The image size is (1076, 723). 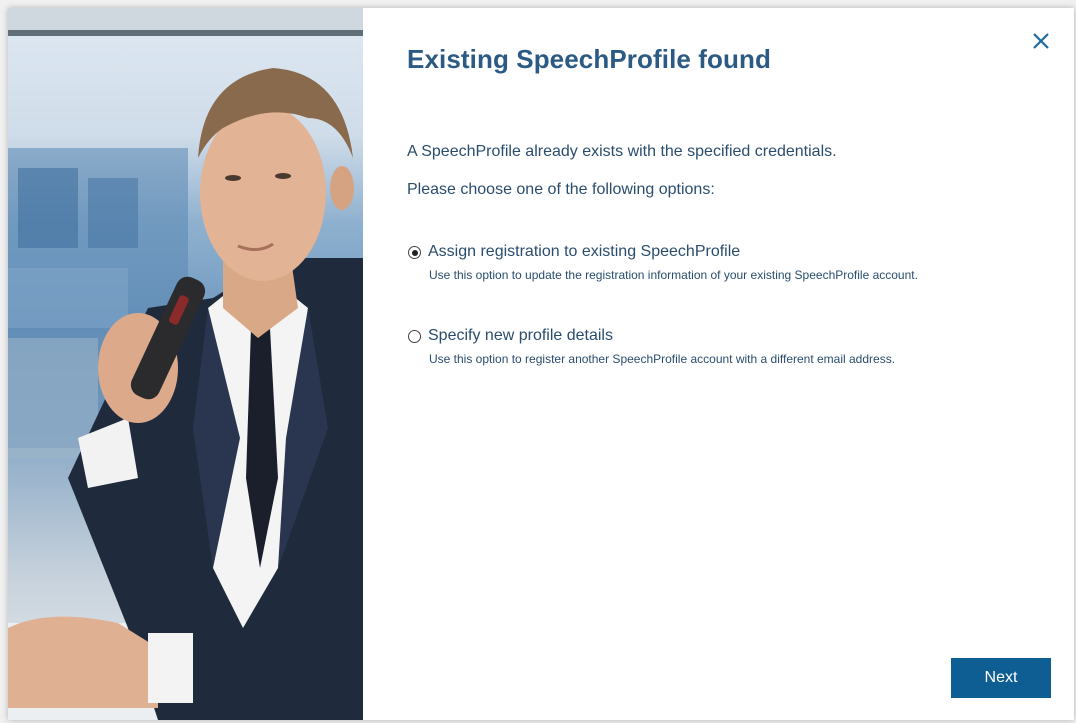 I want to click on option-new-profile-label: Specify new profile details, so click(x=520, y=336).